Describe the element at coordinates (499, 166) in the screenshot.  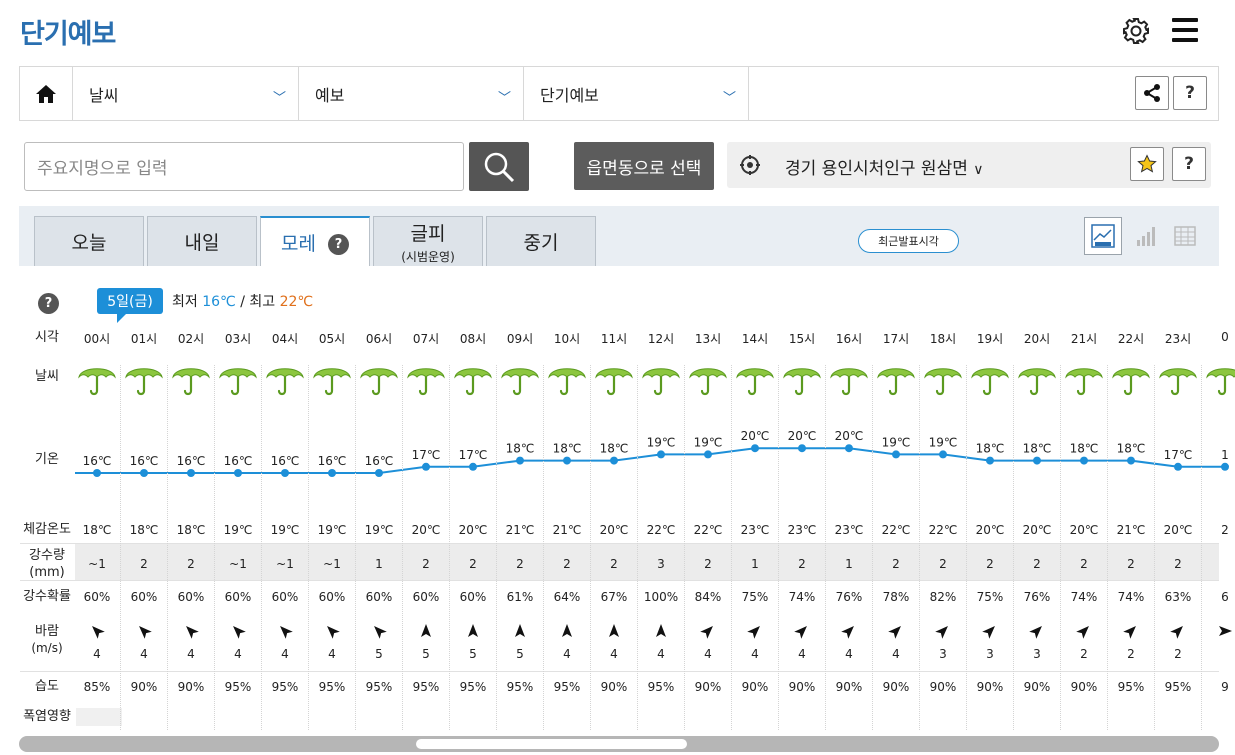
I see `search-button` at that location.